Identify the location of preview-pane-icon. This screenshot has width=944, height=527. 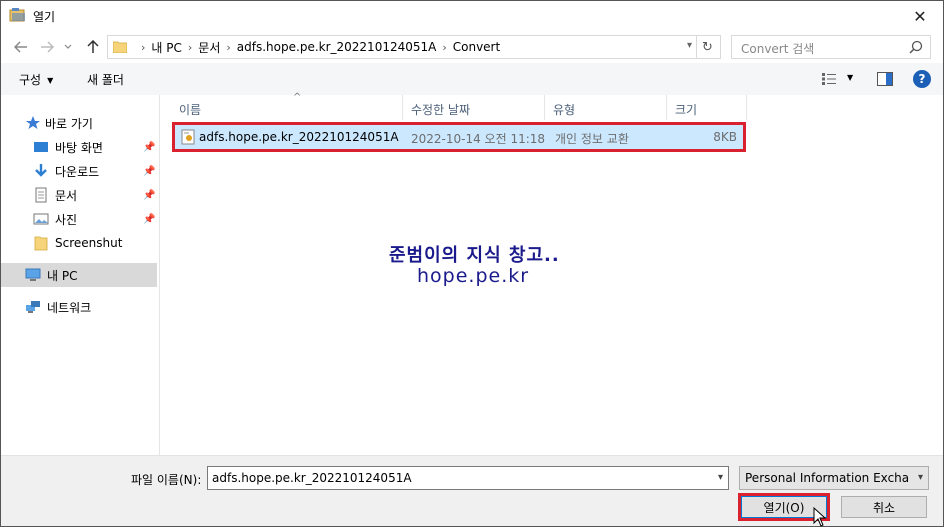
(885, 79).